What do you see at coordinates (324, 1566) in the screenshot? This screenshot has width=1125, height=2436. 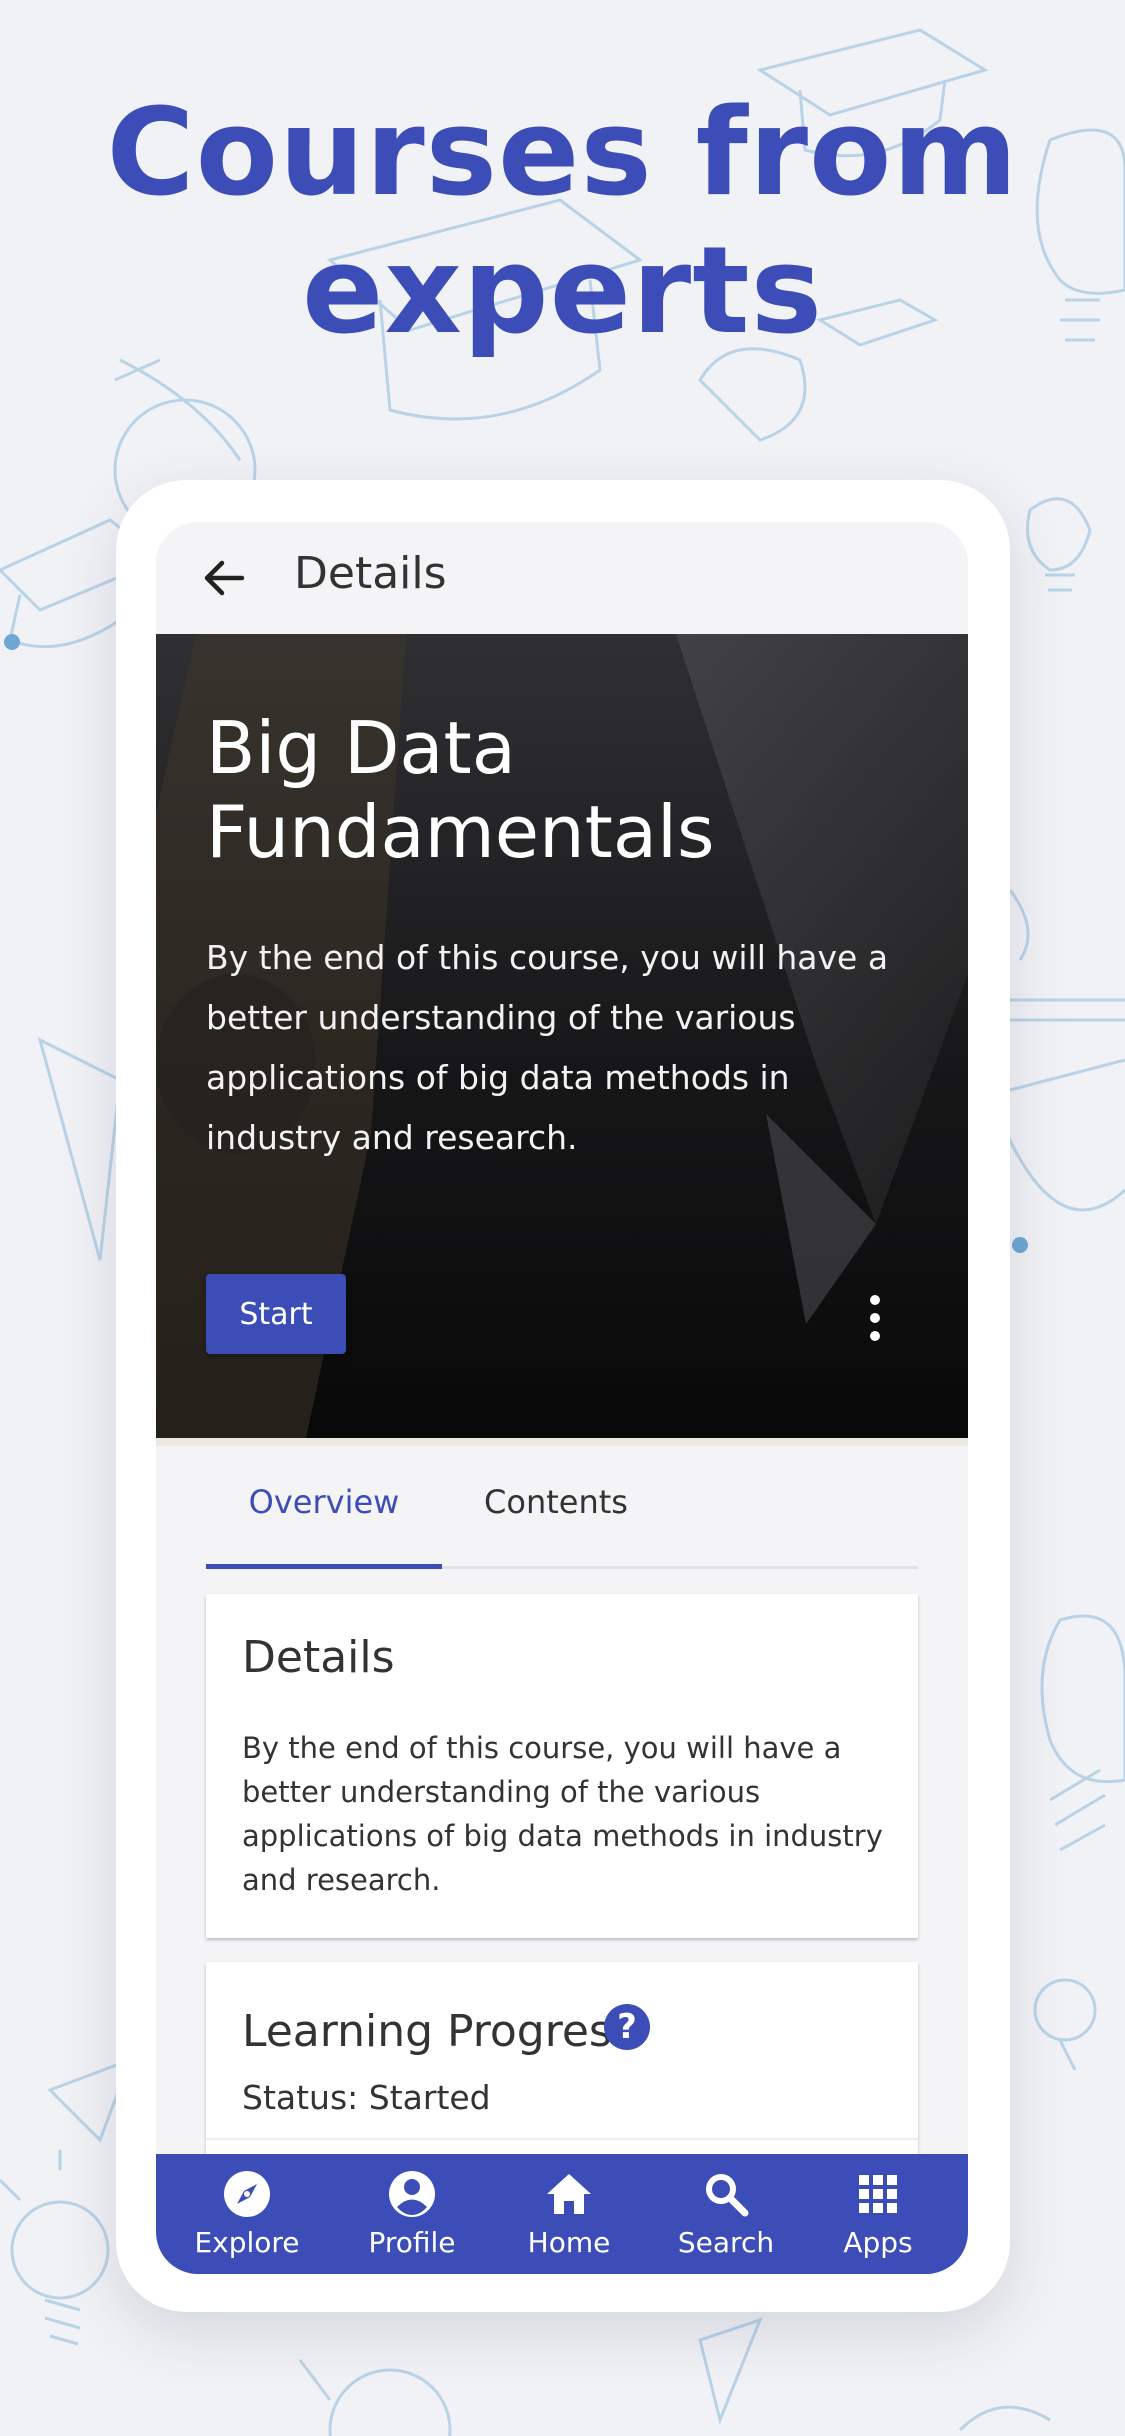 I see `active-tab-indicator` at bounding box center [324, 1566].